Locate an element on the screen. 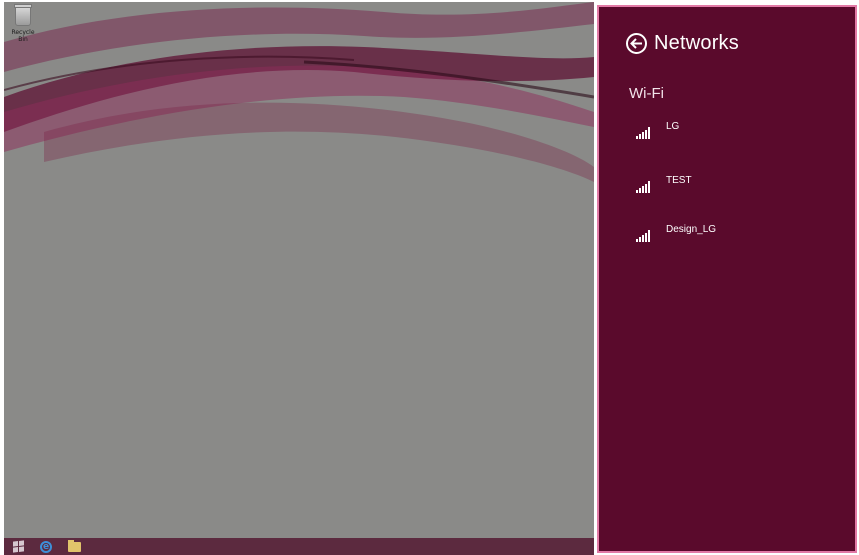  recycle-bin-icon is located at coordinates (23, 15).